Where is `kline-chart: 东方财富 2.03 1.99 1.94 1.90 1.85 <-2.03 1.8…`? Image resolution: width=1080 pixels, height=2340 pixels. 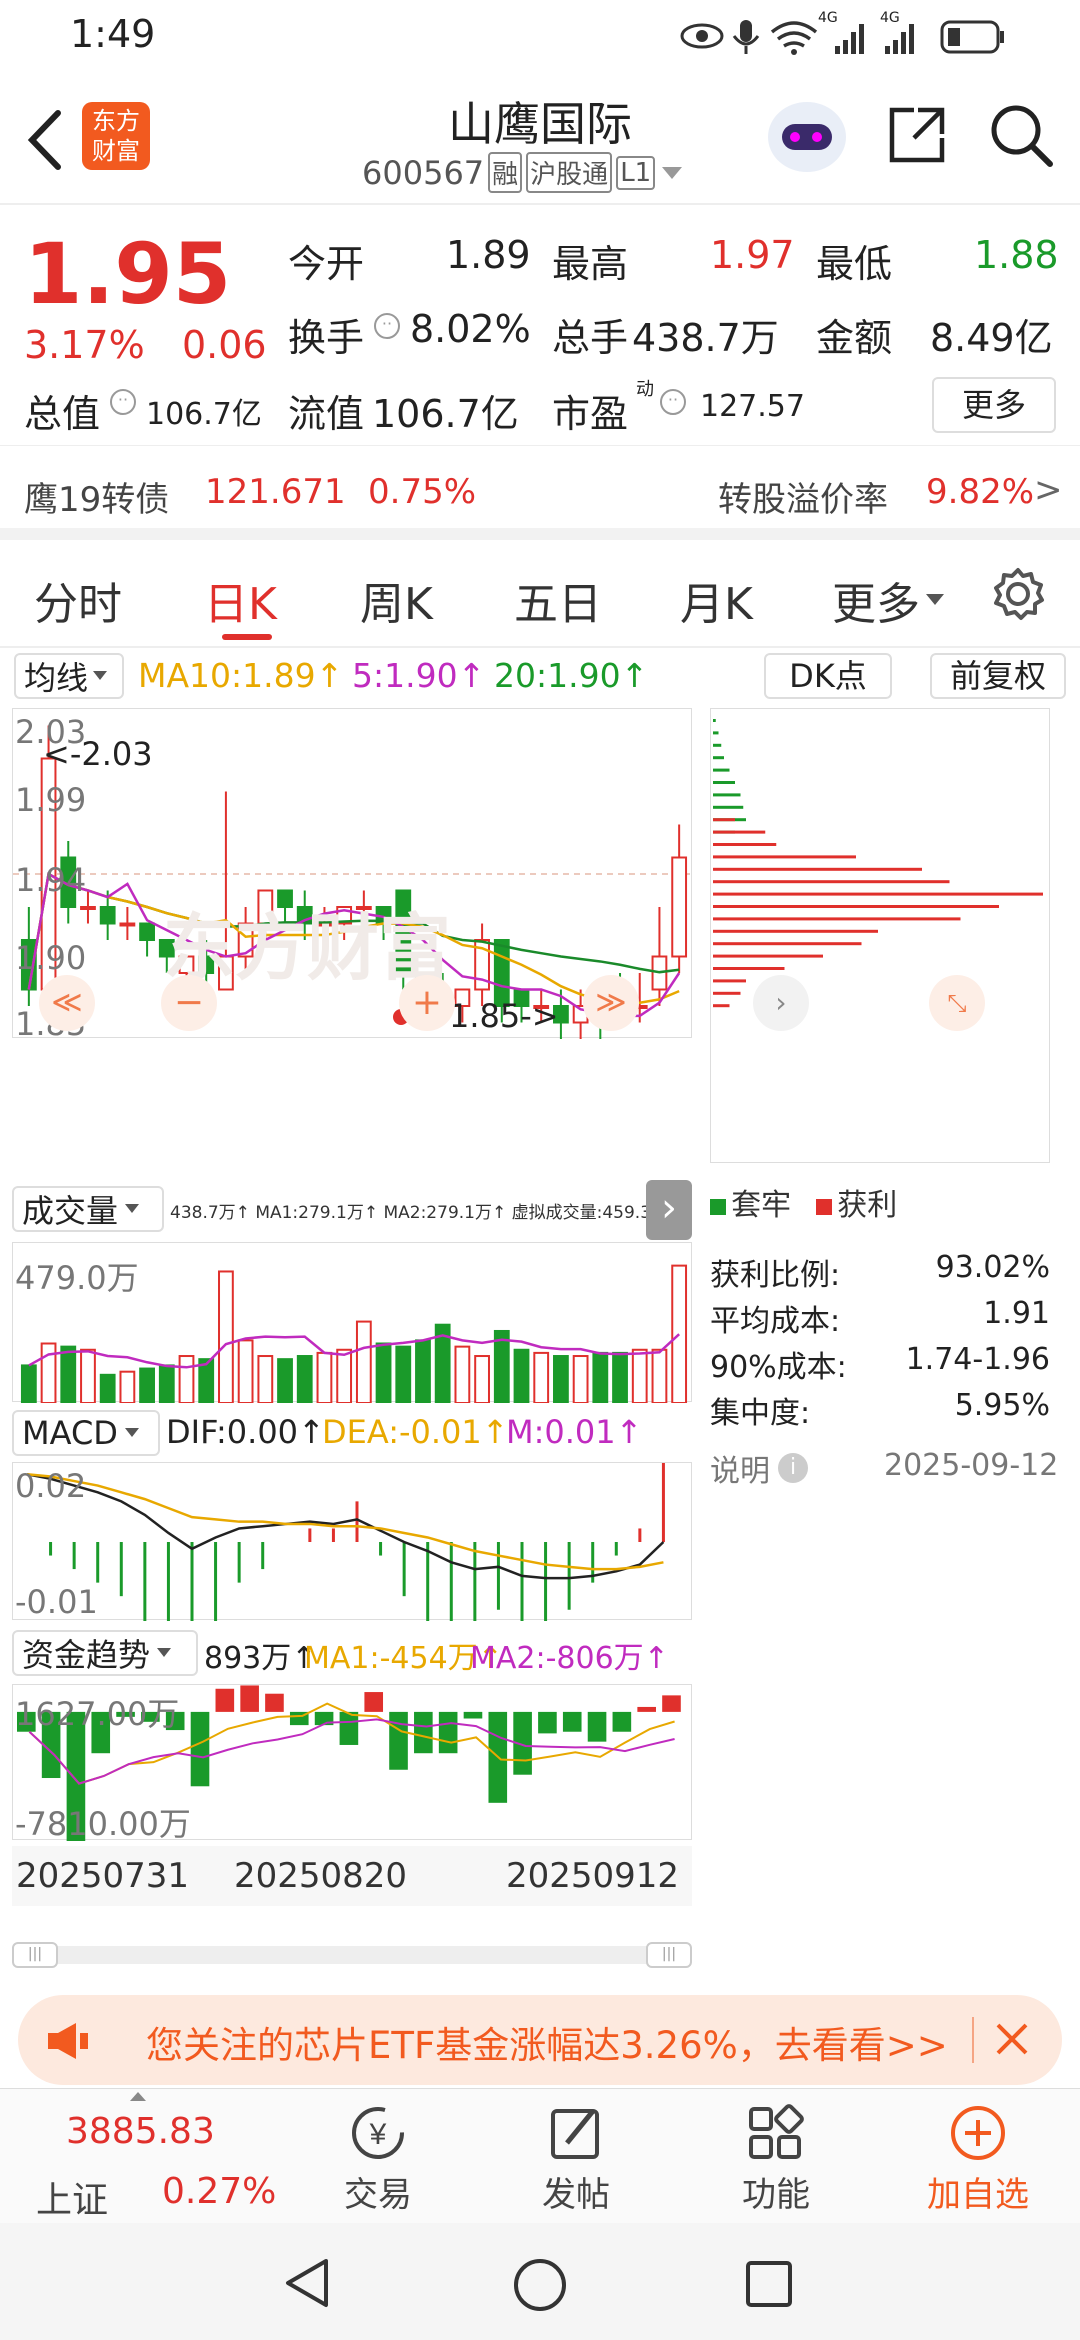
kline-chart: 东方财富 2.03 1.99 1.94 1.90 1.85 <-2.03 1.8… is located at coordinates (352, 875).